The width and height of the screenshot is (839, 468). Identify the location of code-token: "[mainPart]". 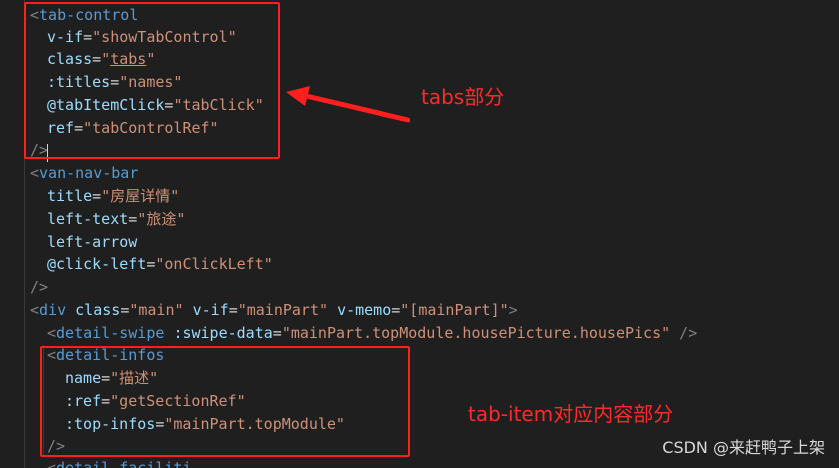
(454, 310).